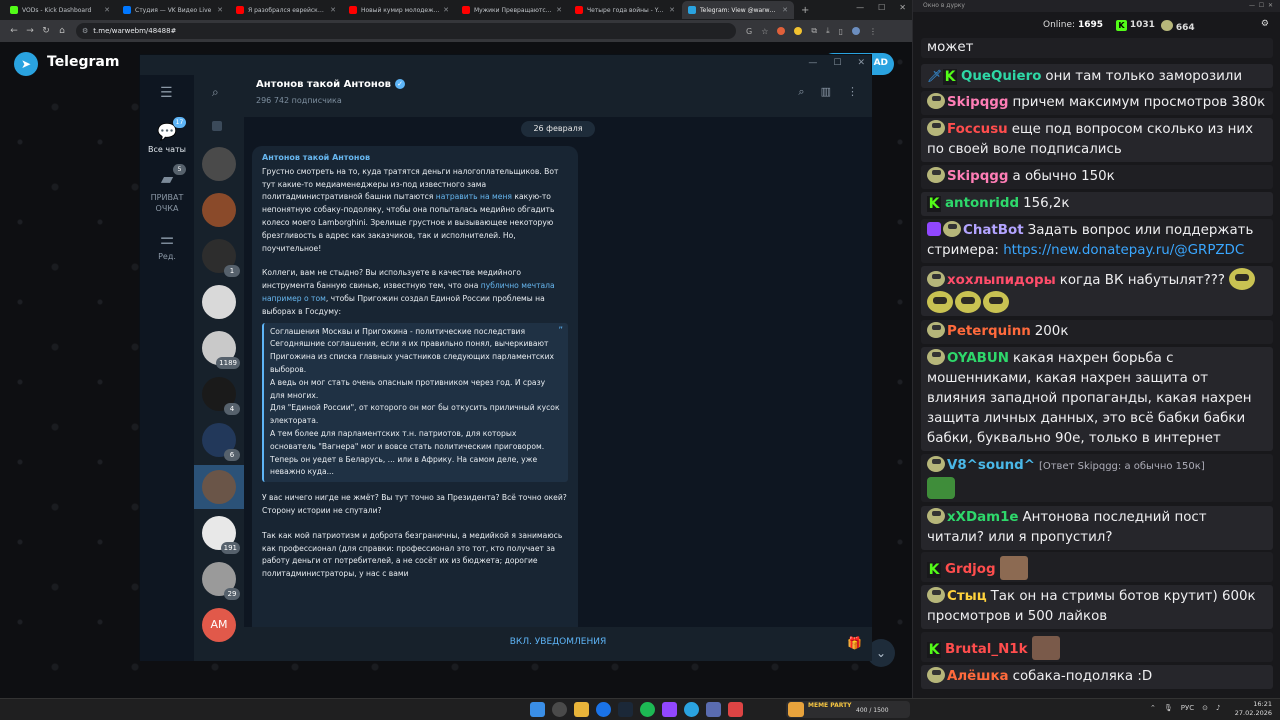  Describe the element at coordinates (167, 189) in the screenshot. I see `folder-private: ▰ 5 ПРИВАТ ОЧКА` at that location.